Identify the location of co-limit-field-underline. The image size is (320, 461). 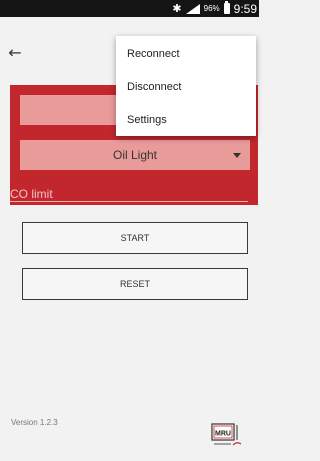
(129, 201).